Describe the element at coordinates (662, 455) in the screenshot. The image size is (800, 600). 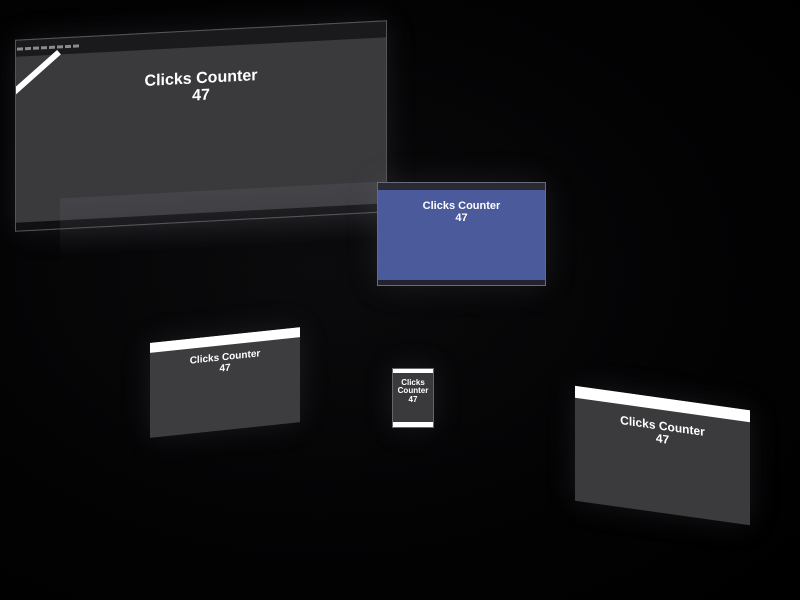
I see `tablet-right-screen: Clicks Counter 47` at that location.